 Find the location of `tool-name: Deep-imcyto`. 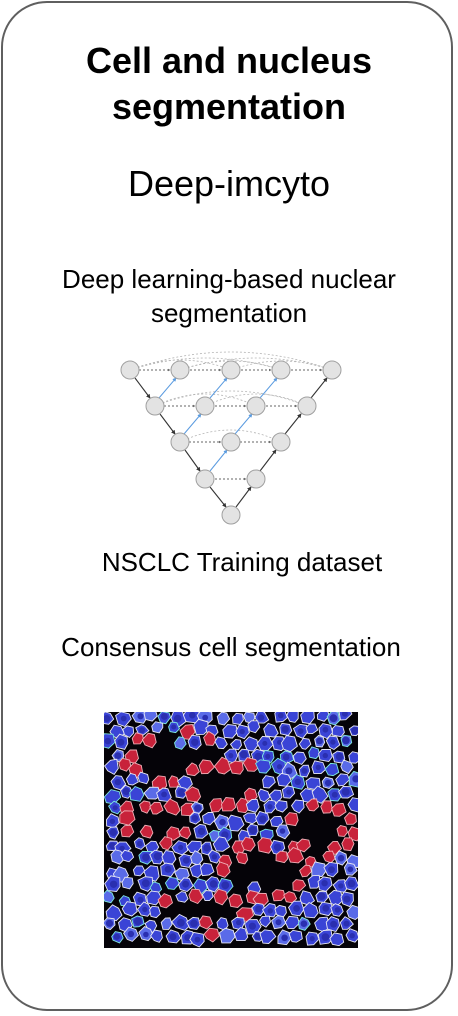

tool-name: Deep-imcyto is located at coordinates (229, 183).